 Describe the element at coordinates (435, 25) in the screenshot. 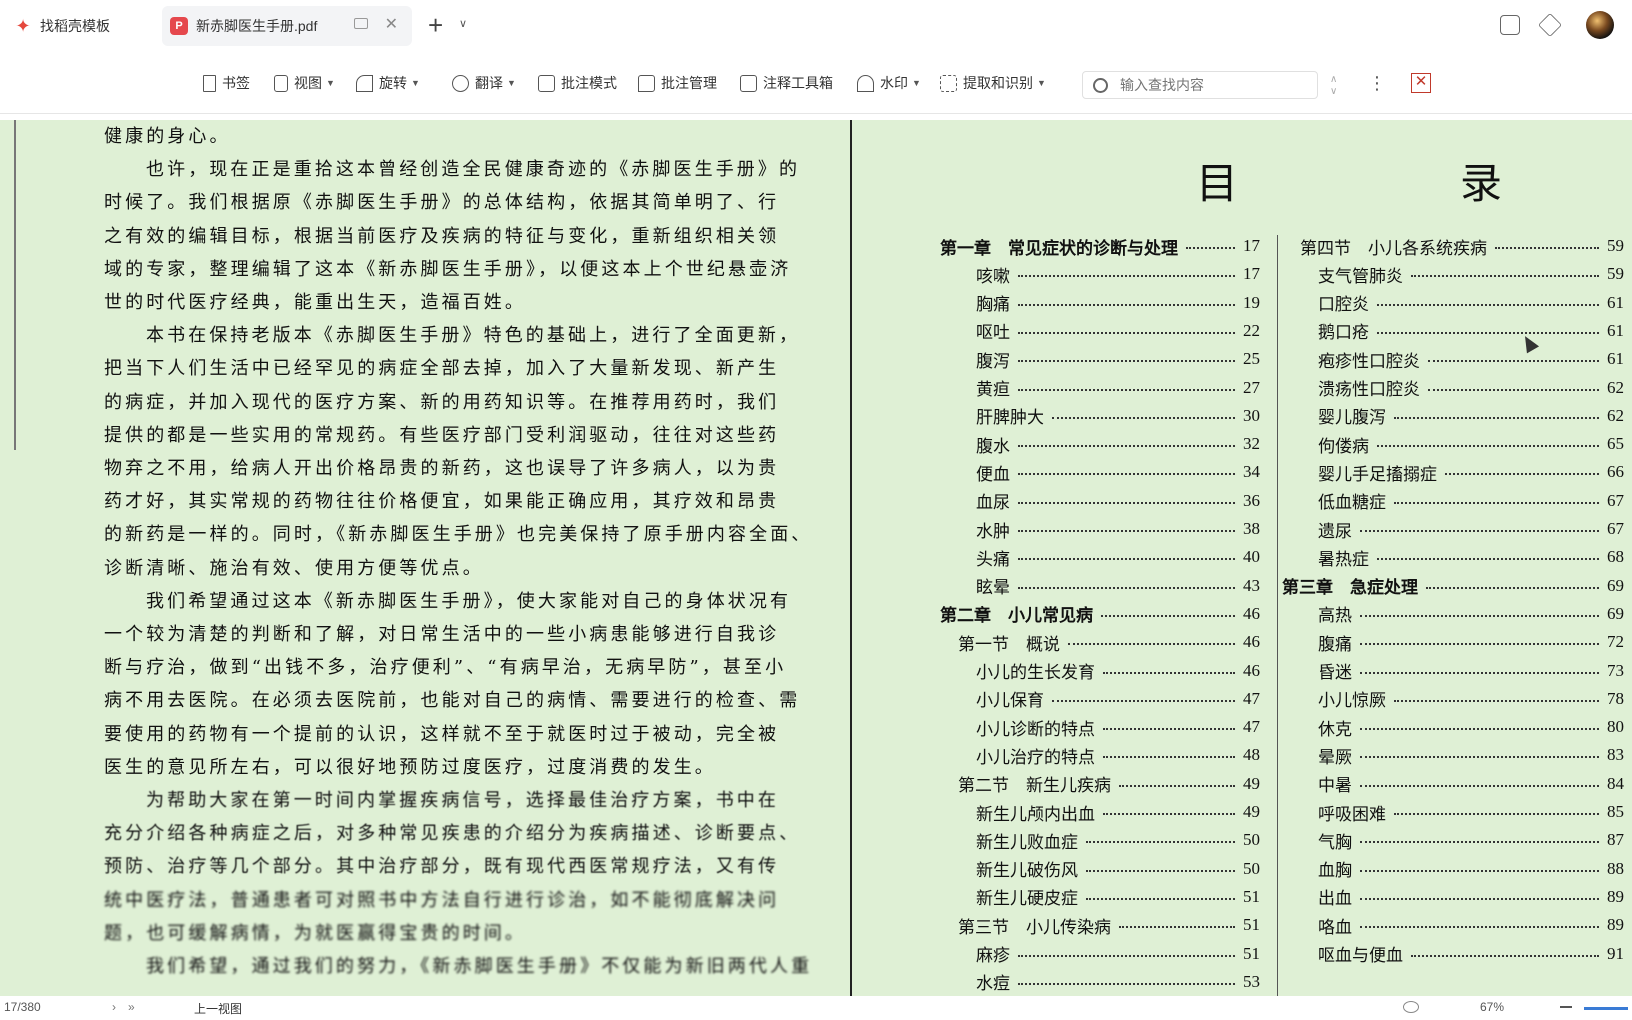

I see `new-tab-icon: +` at that location.